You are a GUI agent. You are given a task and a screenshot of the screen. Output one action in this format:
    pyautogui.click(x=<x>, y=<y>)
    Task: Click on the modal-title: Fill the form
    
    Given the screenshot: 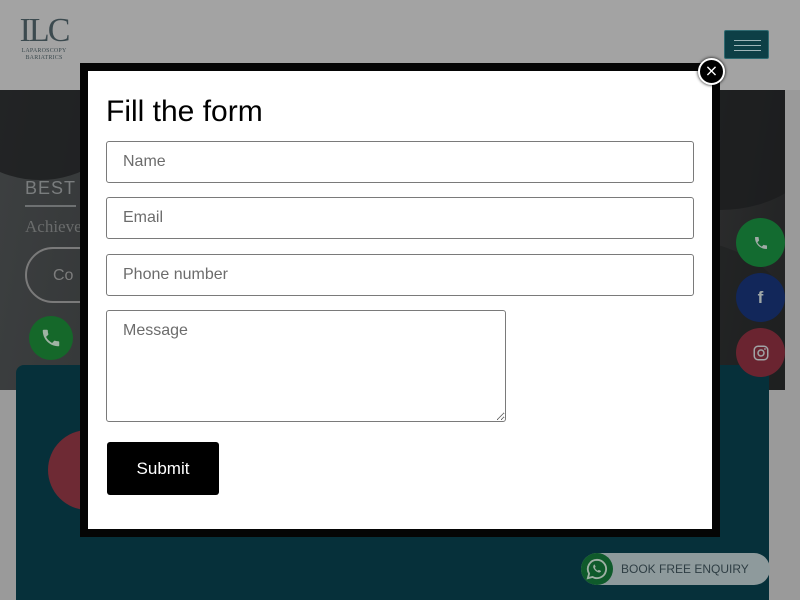 What is the action you would take?
    pyautogui.click(x=184, y=111)
    